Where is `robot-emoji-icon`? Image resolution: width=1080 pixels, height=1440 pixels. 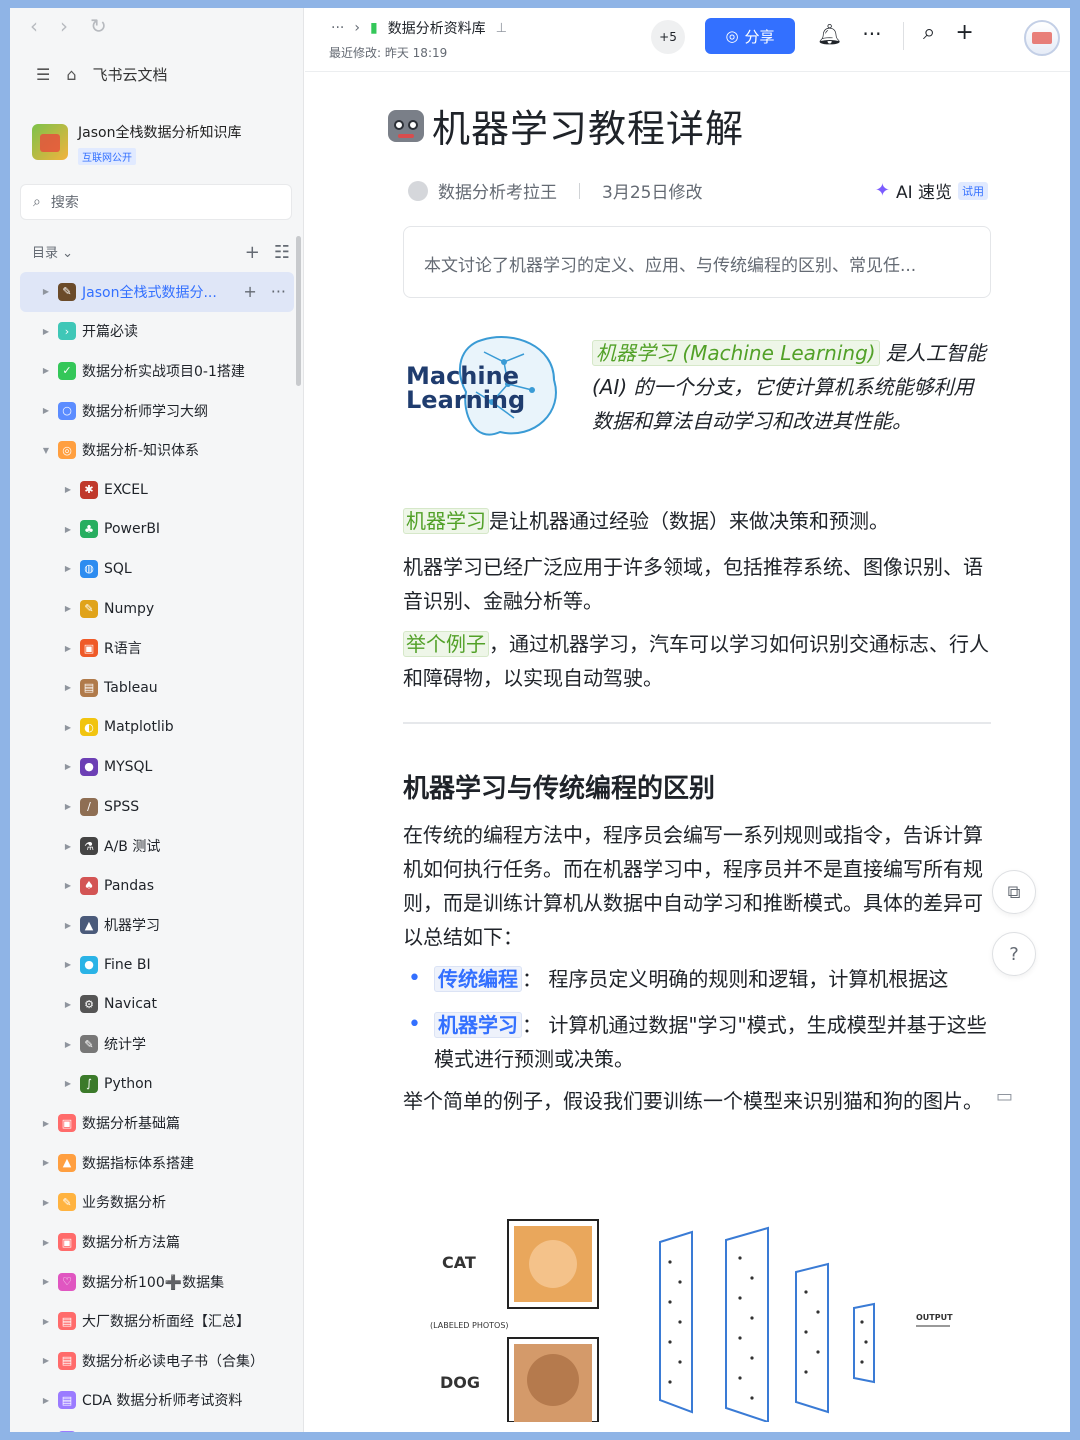
robot-emoji-icon is located at coordinates (406, 126).